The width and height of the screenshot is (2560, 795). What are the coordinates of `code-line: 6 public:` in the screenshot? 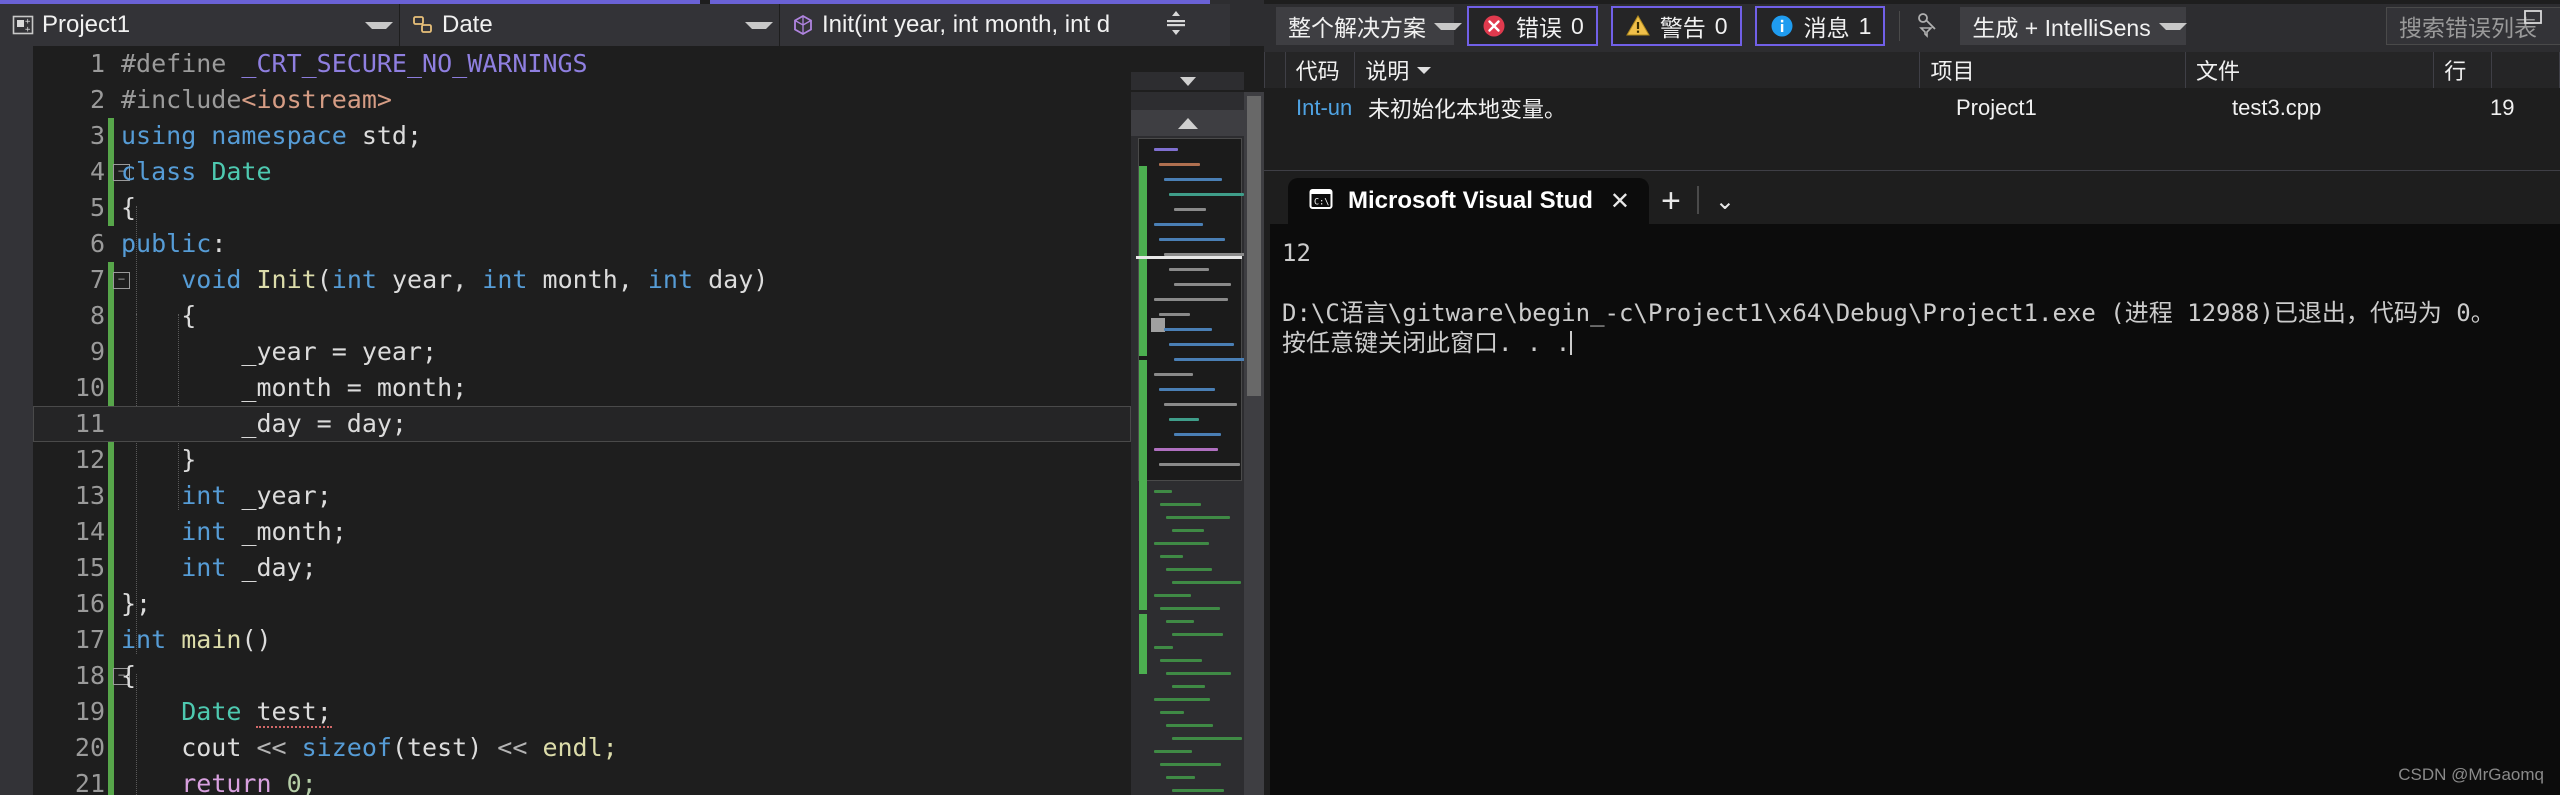 It's located at (582, 244).